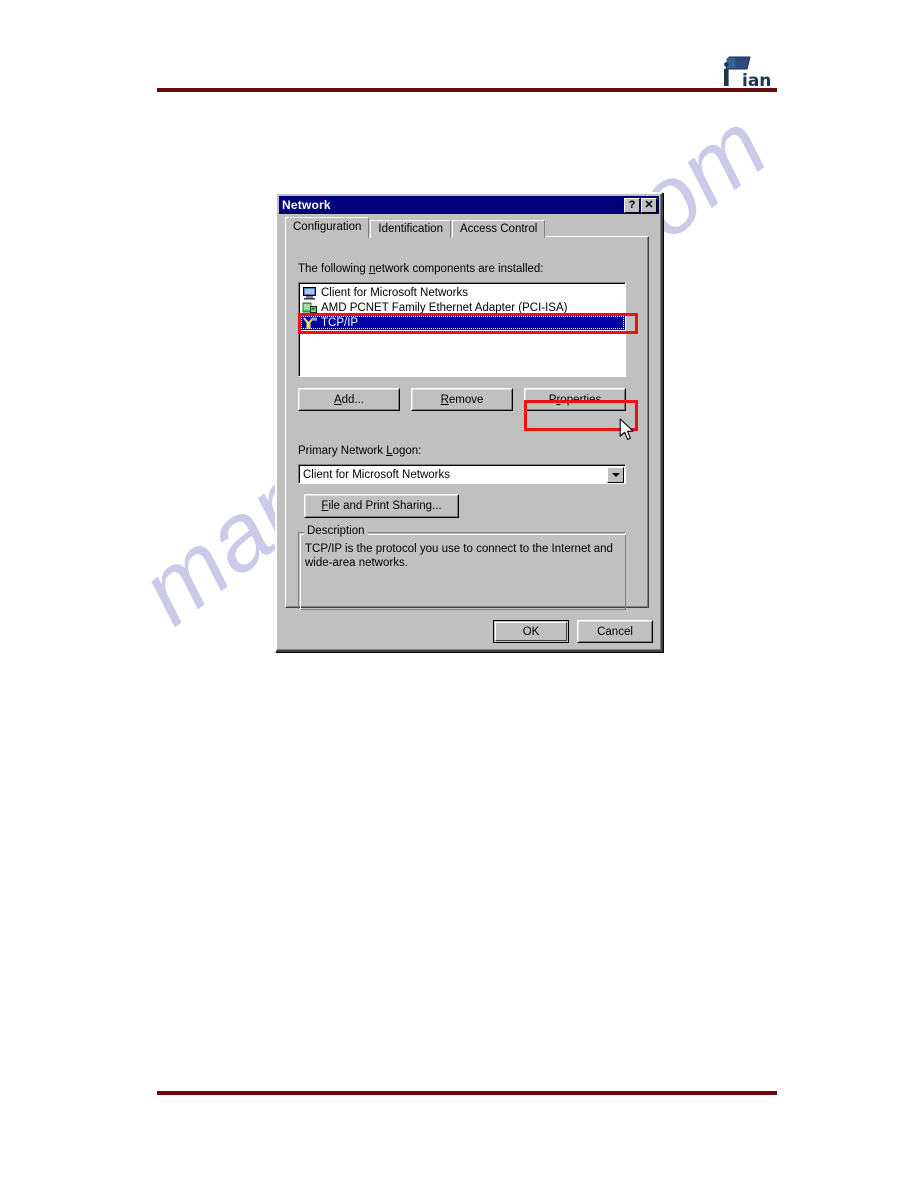 This screenshot has width=918, height=1188. I want to click on dialog-titlebar: Network ? ✕, so click(469, 205).